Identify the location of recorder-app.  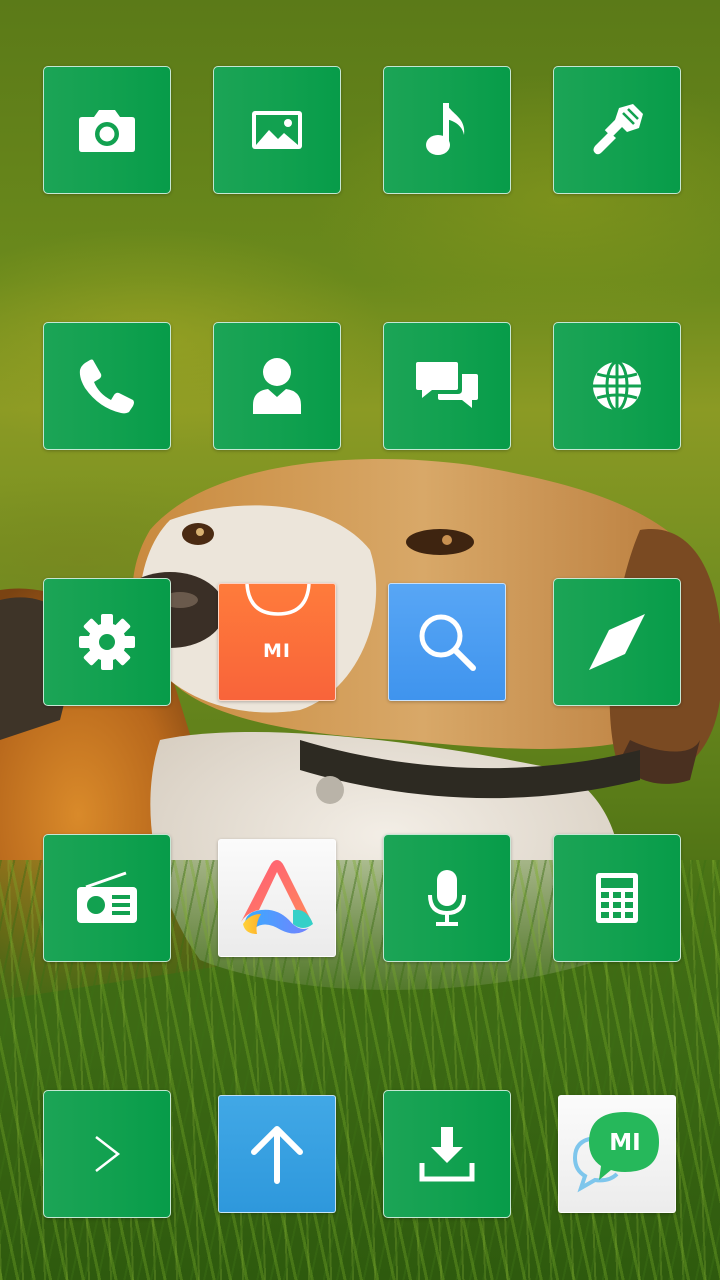
(447, 898).